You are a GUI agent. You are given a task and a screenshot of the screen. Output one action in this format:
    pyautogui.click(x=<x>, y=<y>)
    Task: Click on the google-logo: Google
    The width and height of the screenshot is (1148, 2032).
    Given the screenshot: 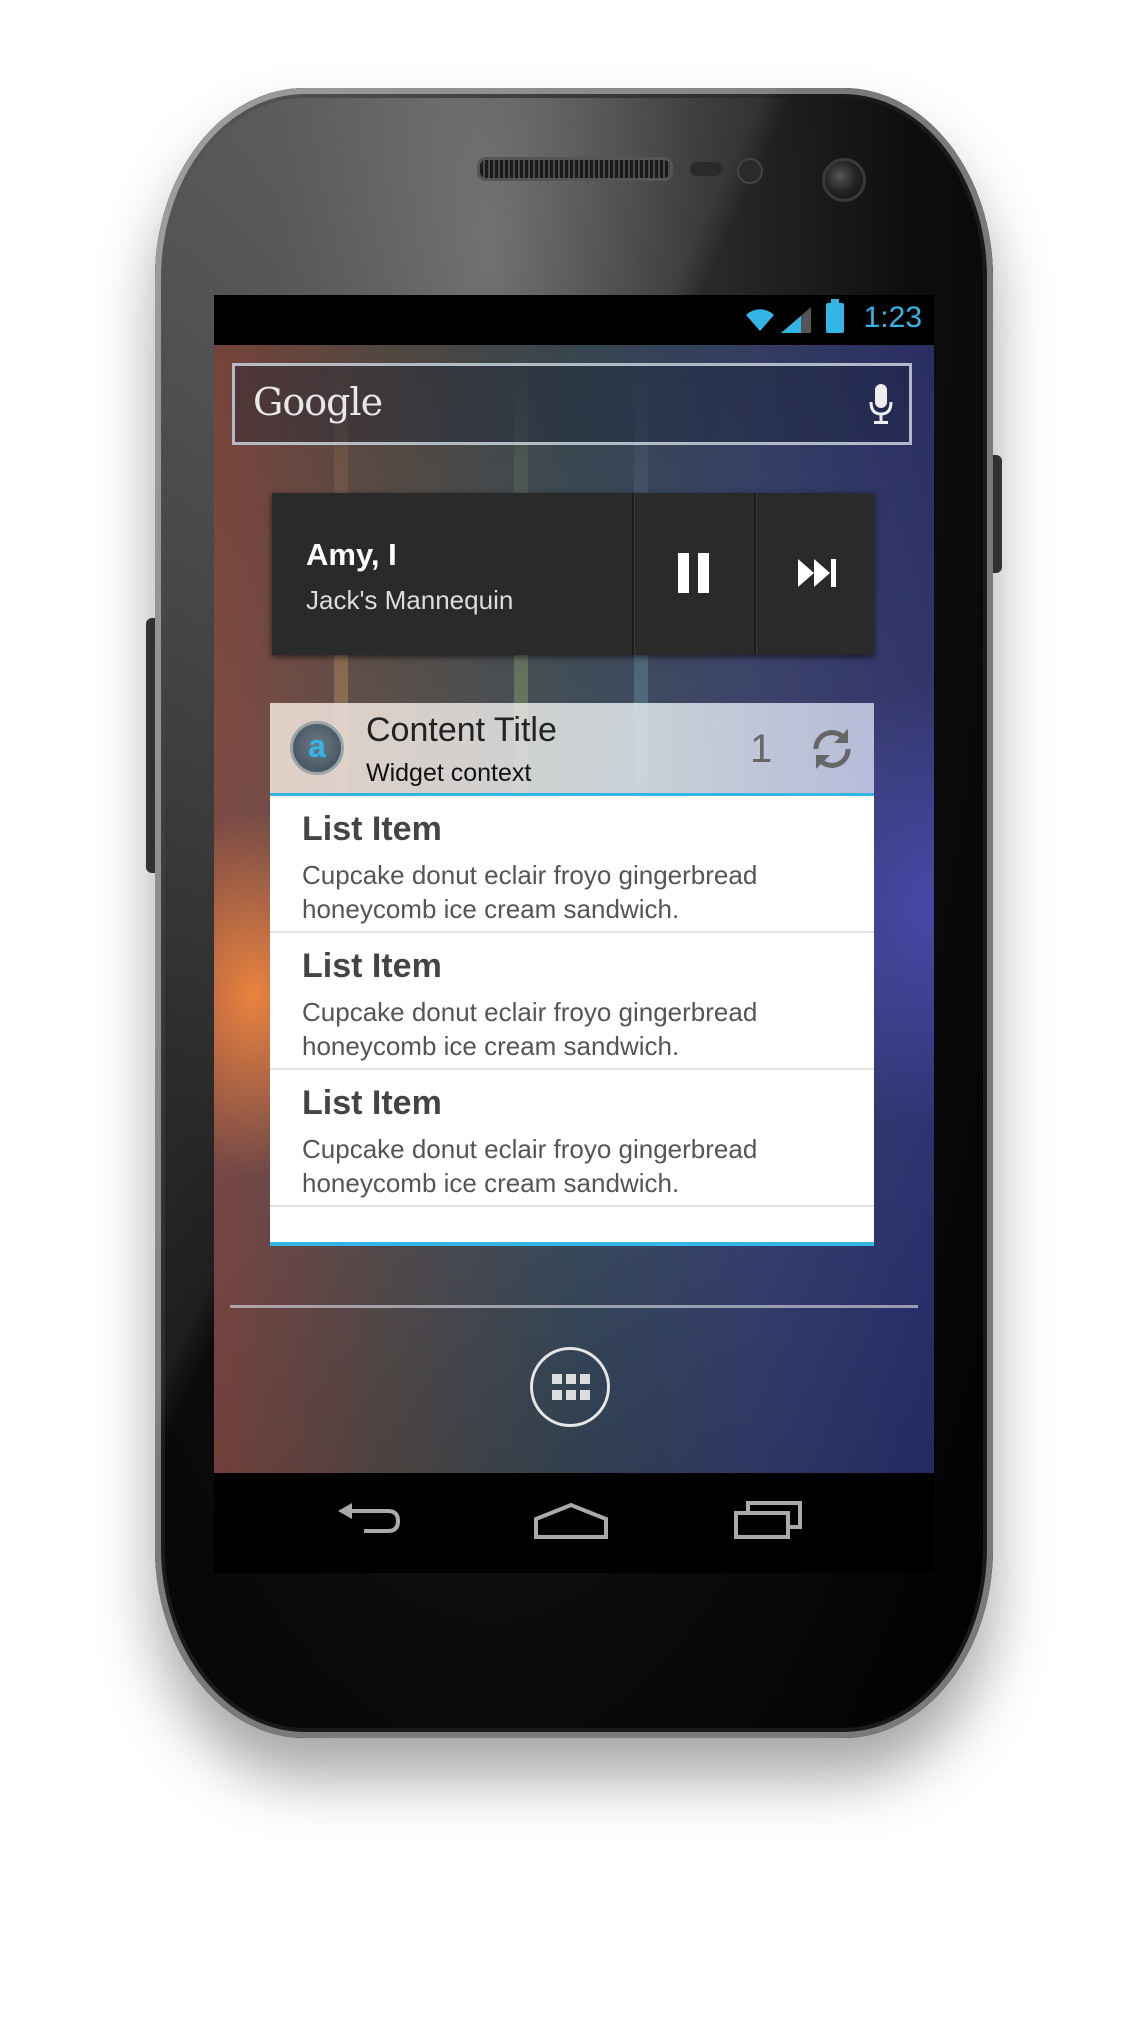 What is the action you would take?
    pyautogui.click(x=318, y=402)
    